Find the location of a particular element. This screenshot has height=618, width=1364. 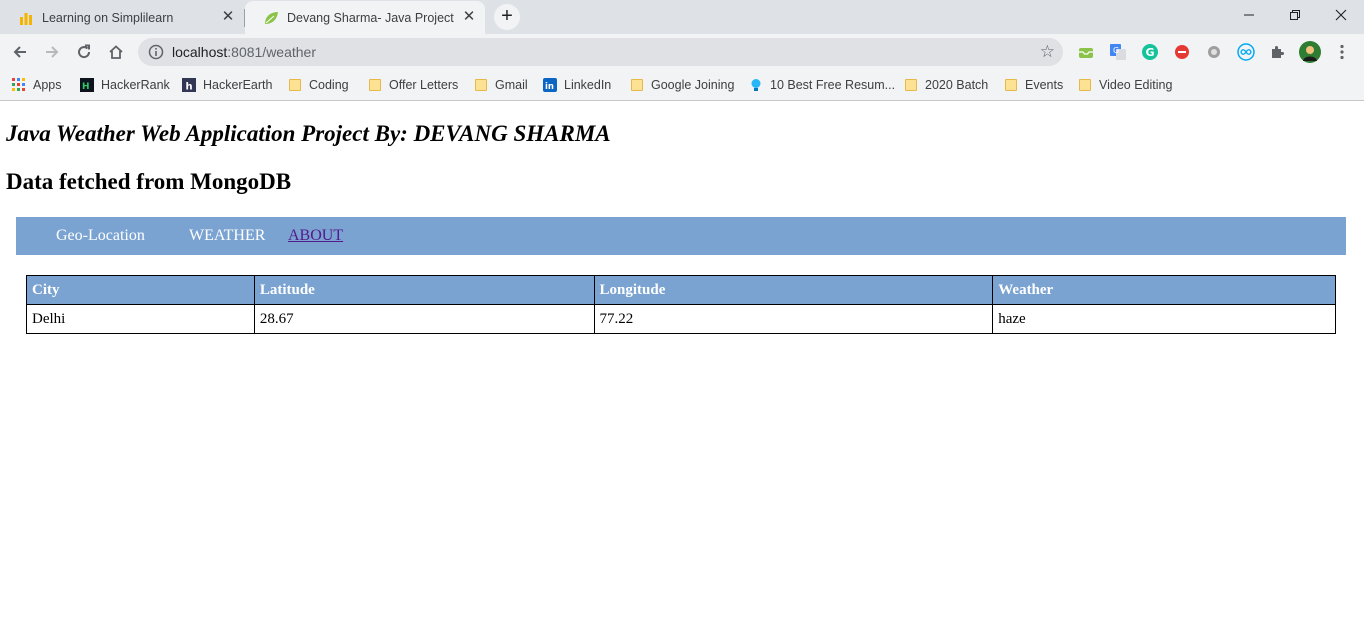

column-header-latitude: Latitude is located at coordinates (424, 290).